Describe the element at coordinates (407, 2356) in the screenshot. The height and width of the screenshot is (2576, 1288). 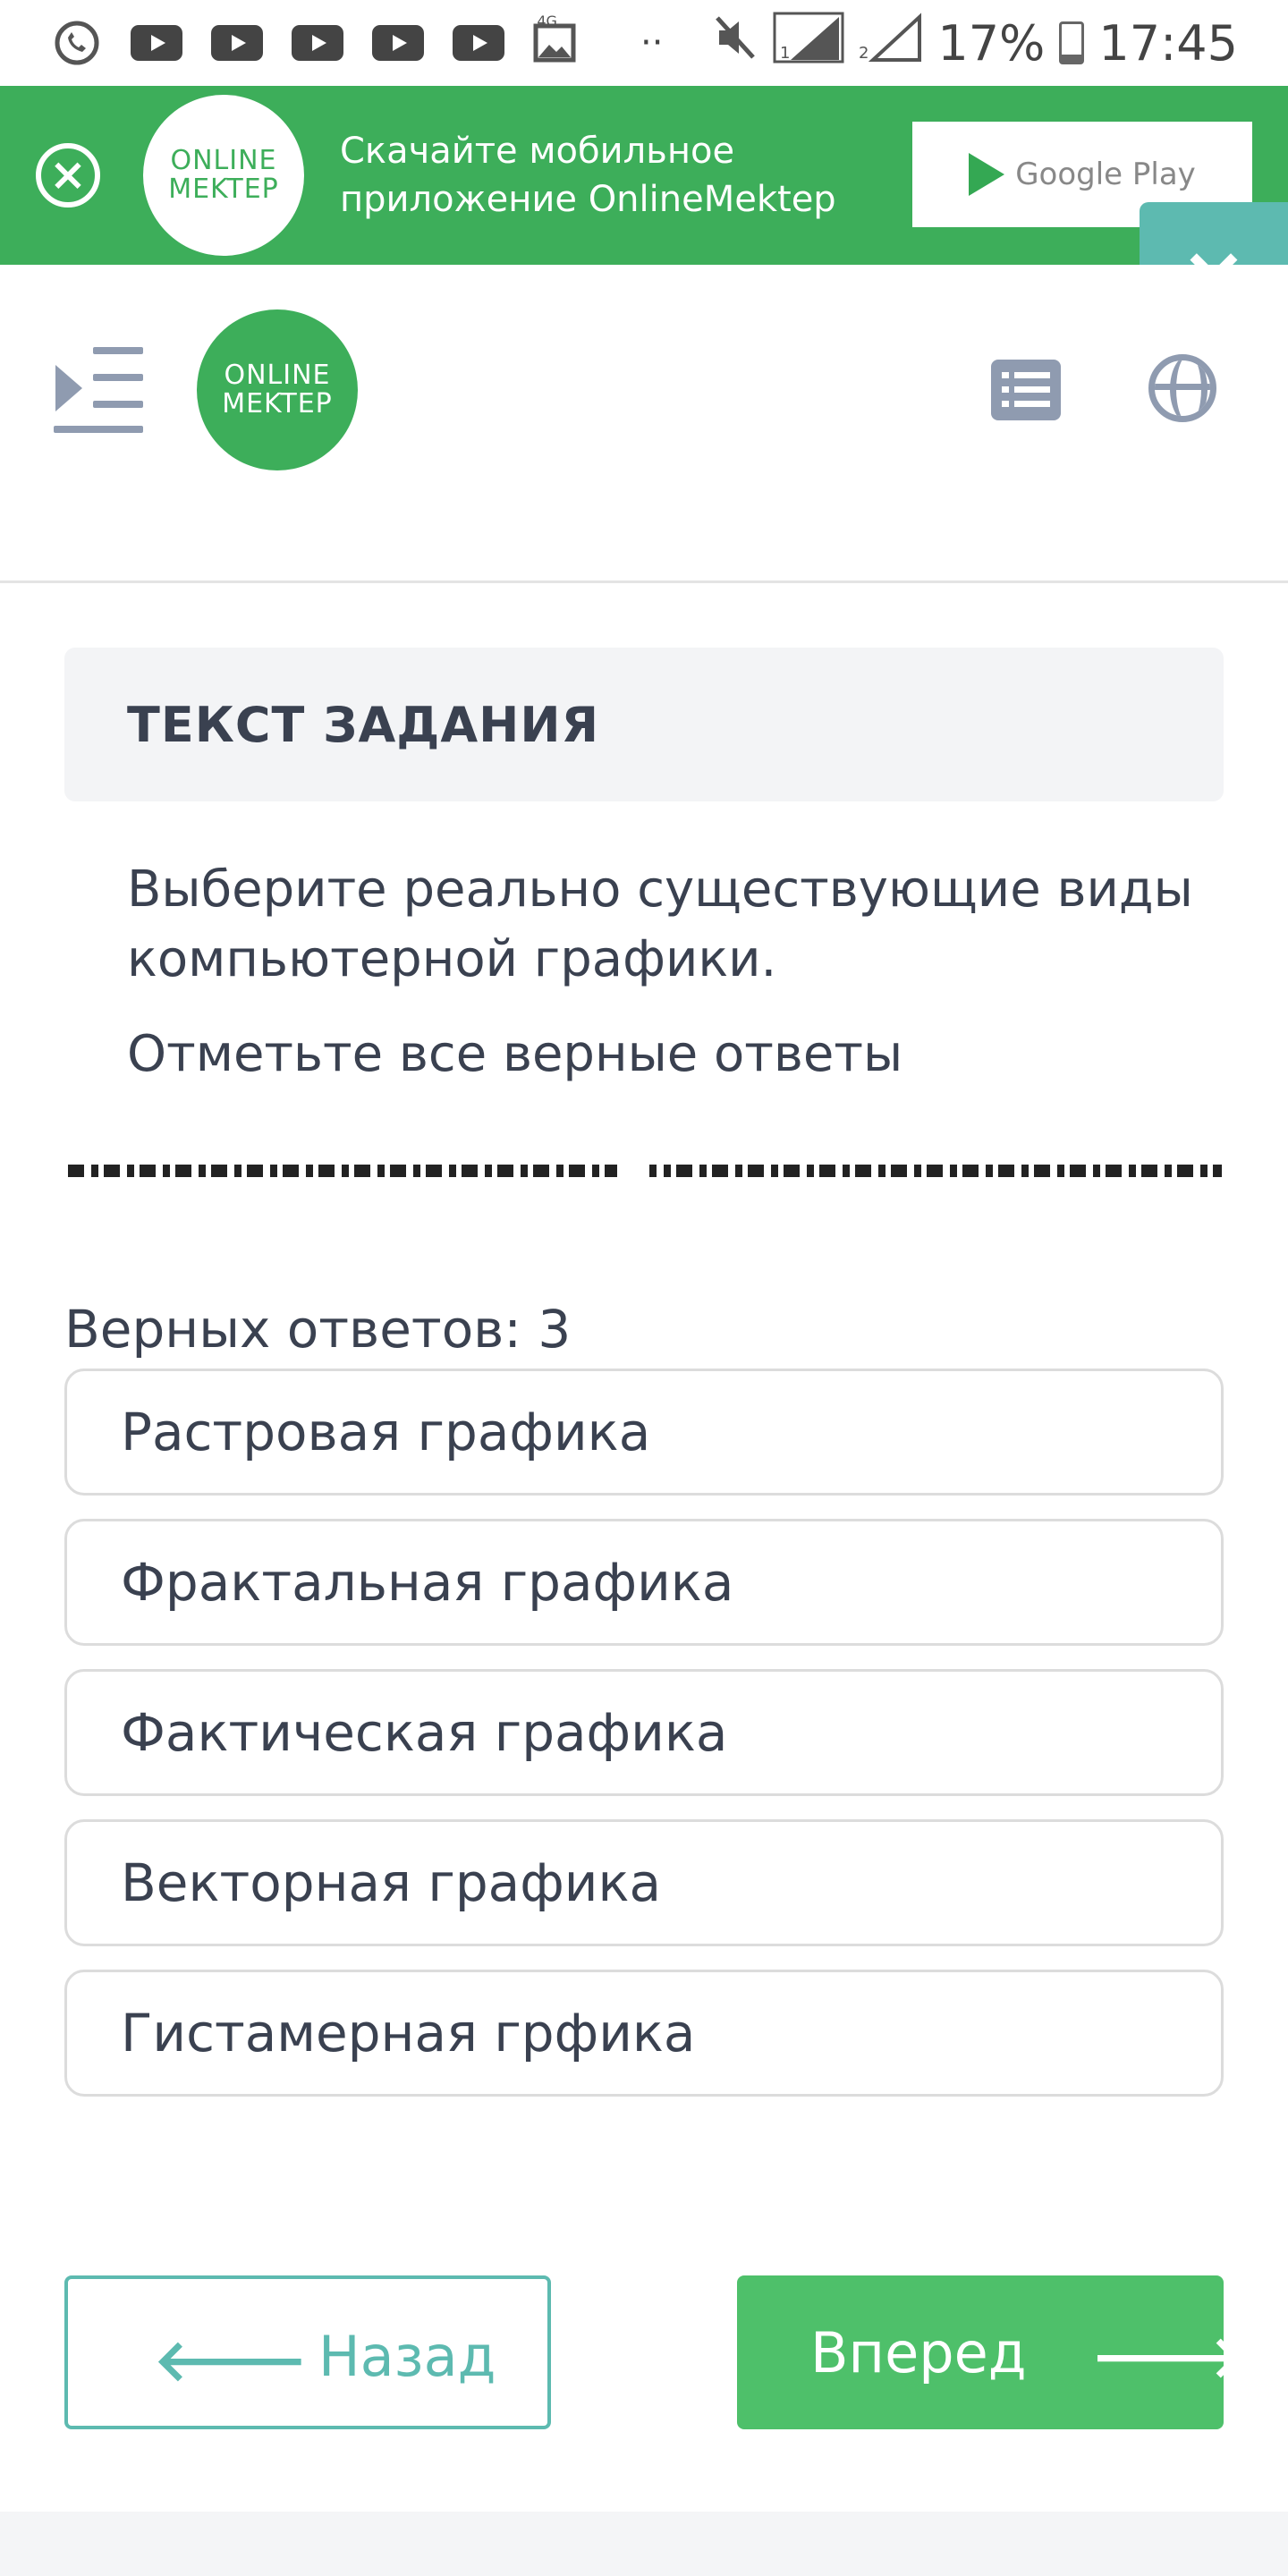
I see `back-label: Назад` at that location.